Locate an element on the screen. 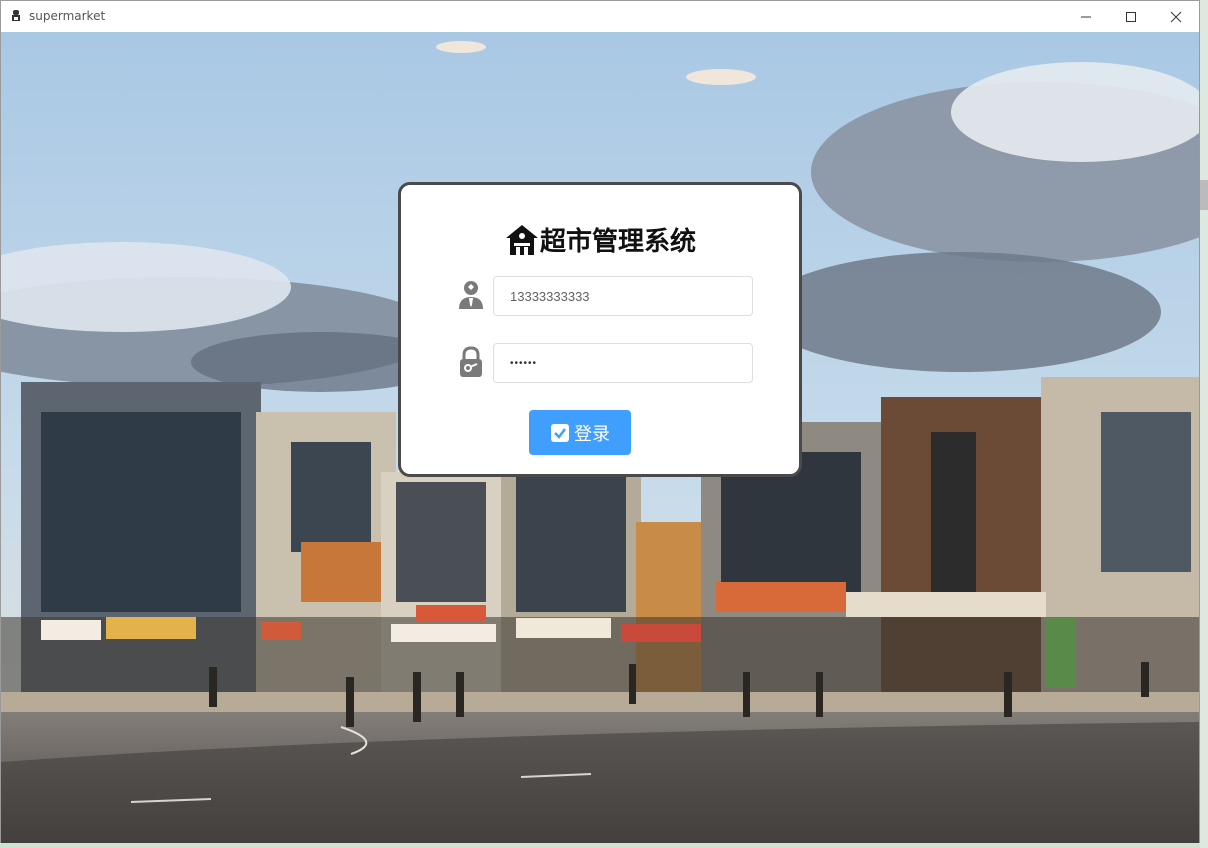 The height and width of the screenshot is (848, 1208). checkbox-icon is located at coordinates (560, 432).